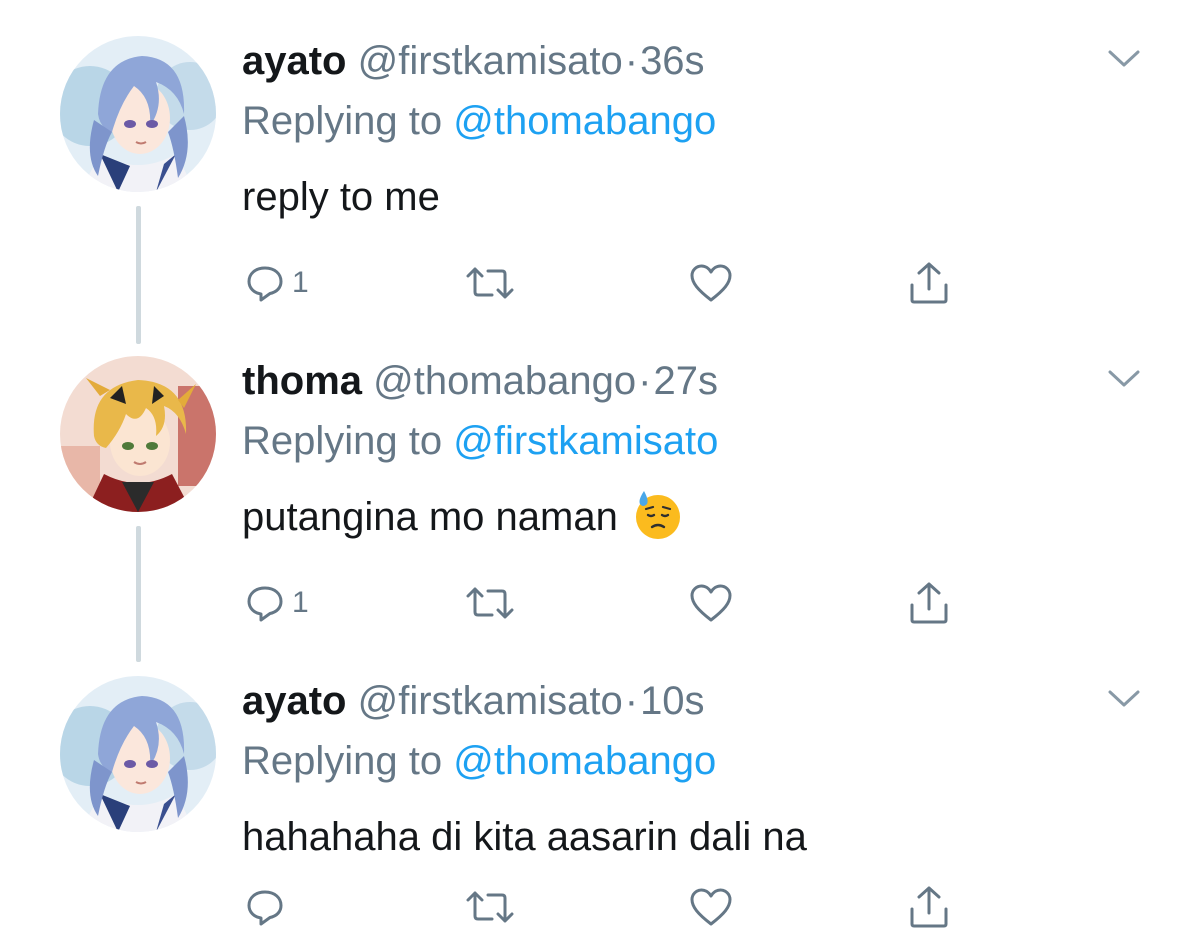  I want to click on timestamp: 36s, so click(672, 61).